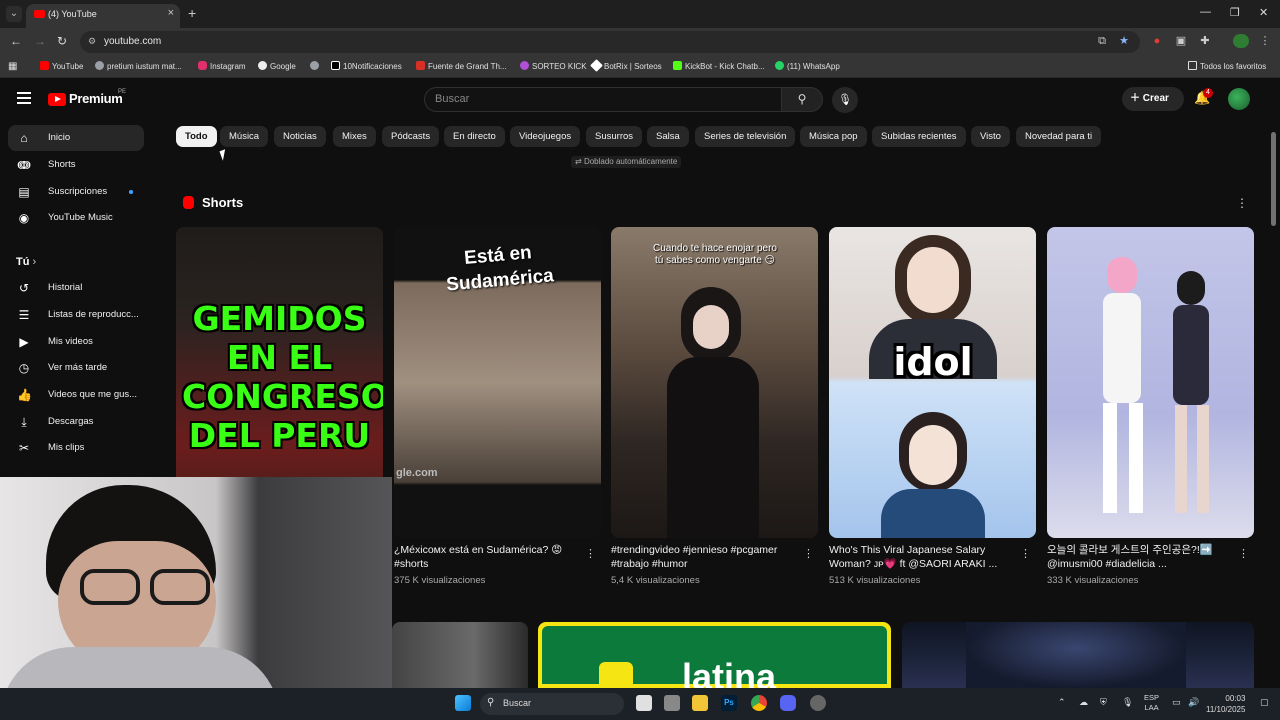  What do you see at coordinates (14, 14) in the screenshot?
I see `tab-search-icon: ⌄` at bounding box center [14, 14].